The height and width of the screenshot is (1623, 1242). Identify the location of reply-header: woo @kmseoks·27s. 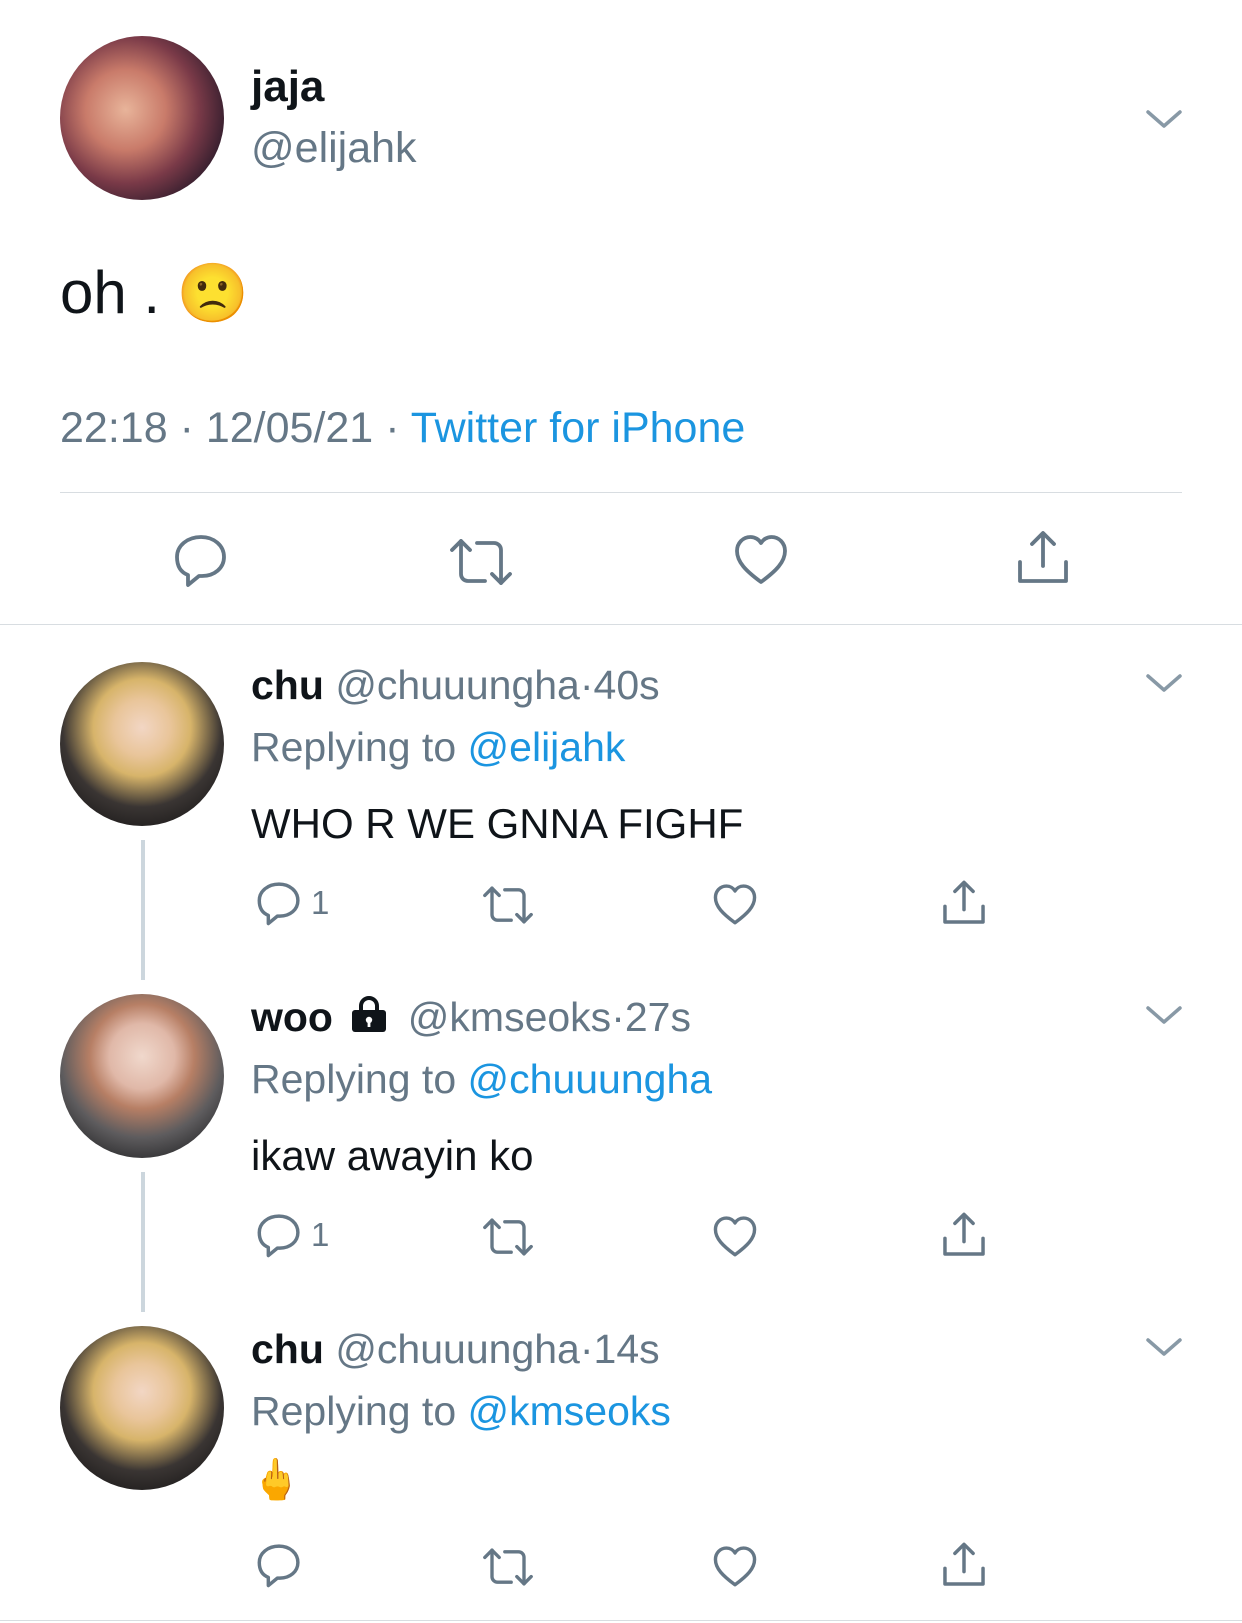
(471, 1017).